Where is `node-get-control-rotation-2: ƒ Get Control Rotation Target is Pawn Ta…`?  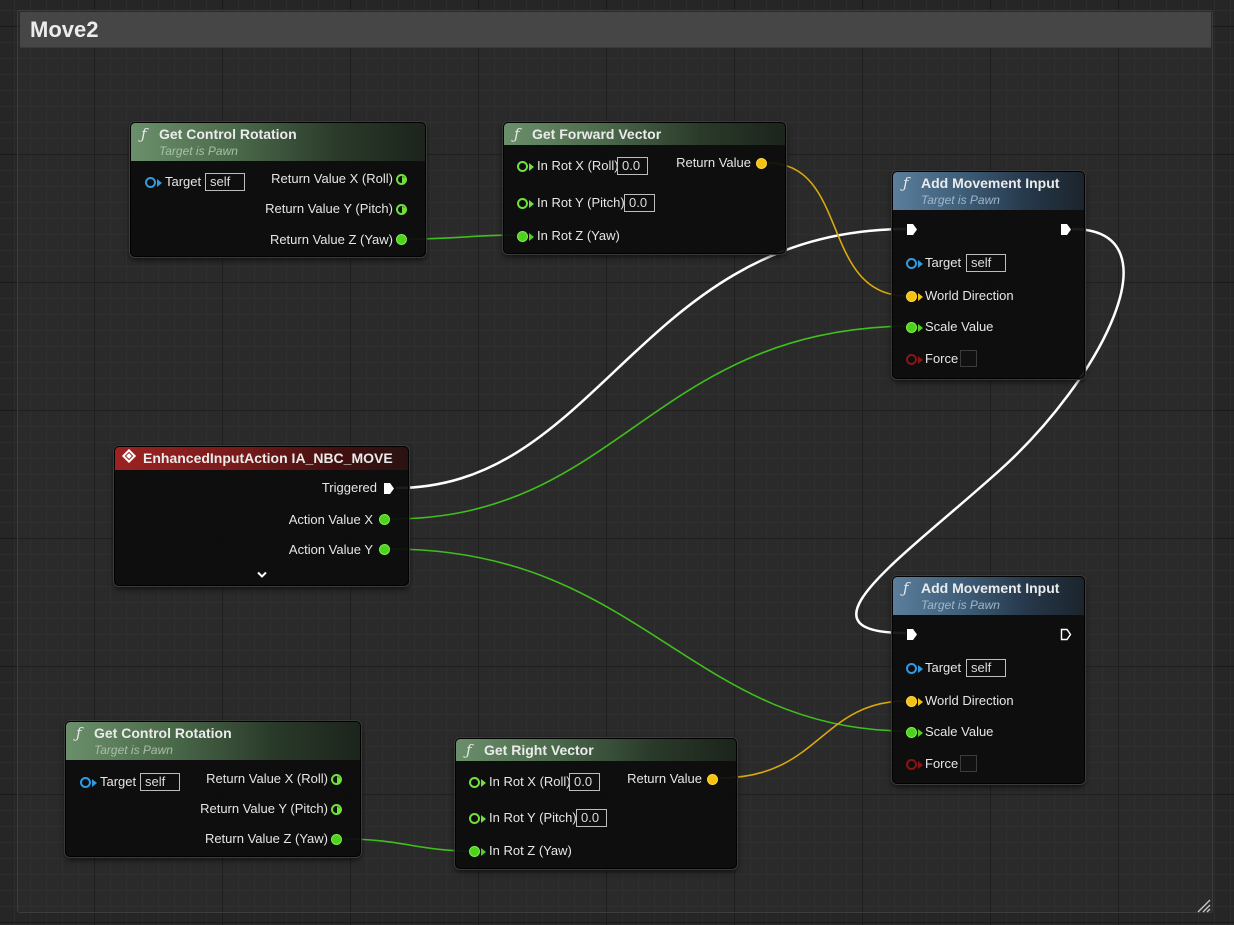
node-get-control-rotation-2: ƒ Get Control Rotation Target is Pawn Ta… is located at coordinates (213, 789).